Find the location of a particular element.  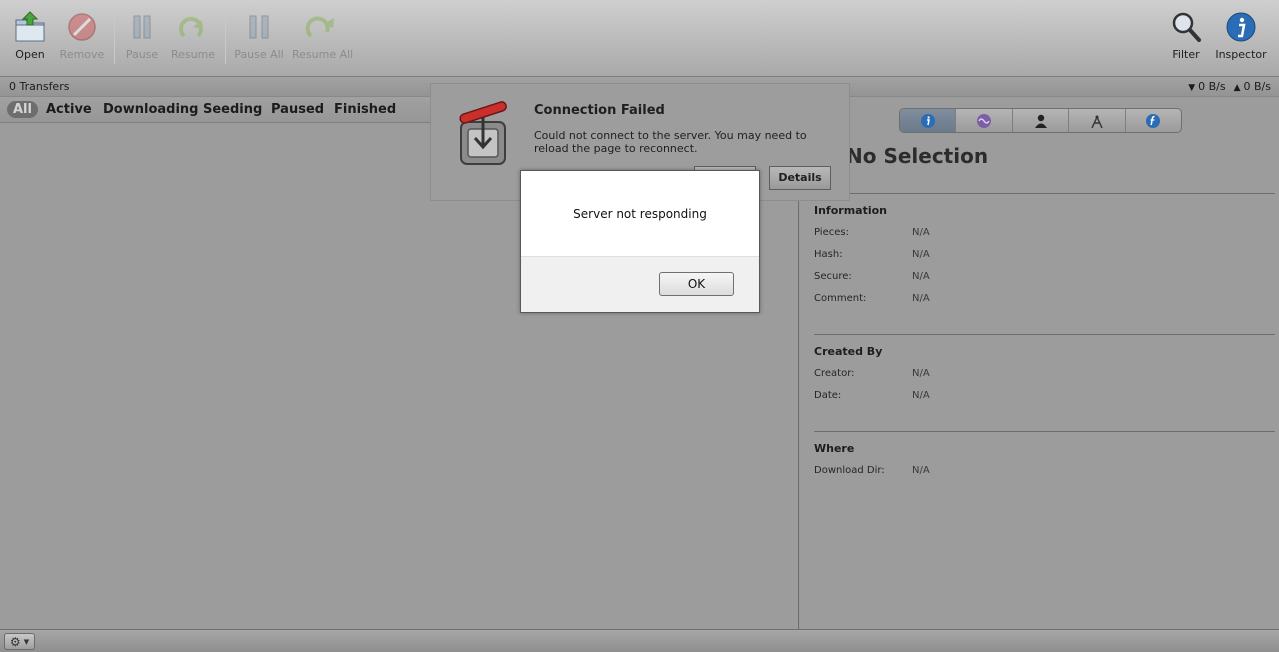

creator-label: Creator: is located at coordinates (834, 373).